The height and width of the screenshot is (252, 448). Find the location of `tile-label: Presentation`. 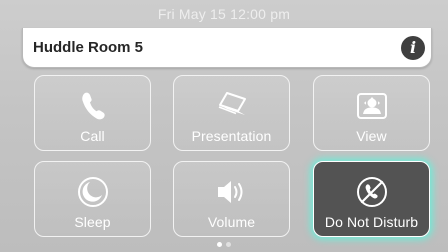

tile-label: Presentation is located at coordinates (231, 136).